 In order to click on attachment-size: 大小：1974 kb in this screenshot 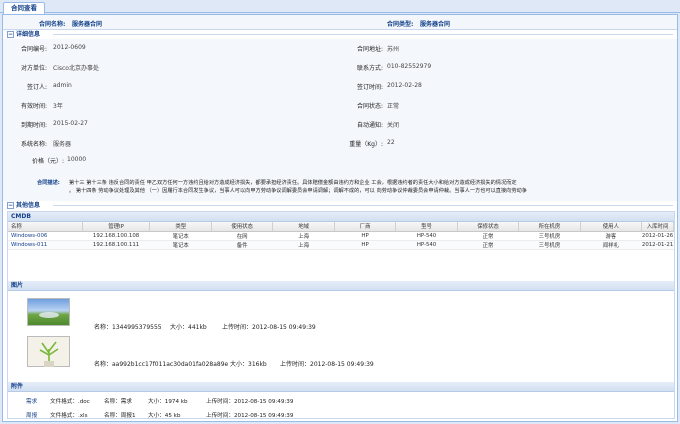, I will do `click(168, 402)`.